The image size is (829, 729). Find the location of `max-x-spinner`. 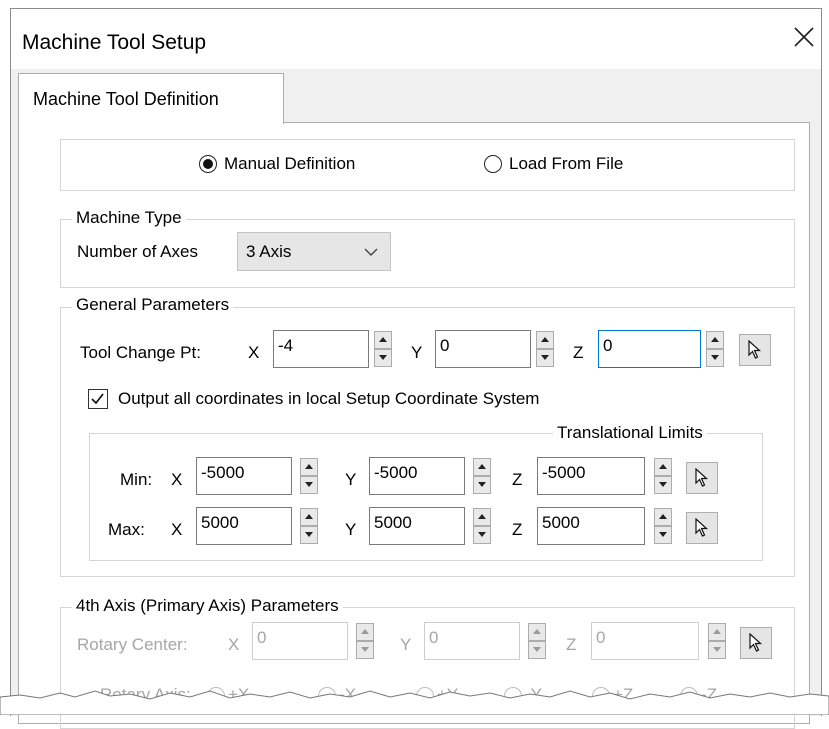

max-x-spinner is located at coordinates (309, 526).